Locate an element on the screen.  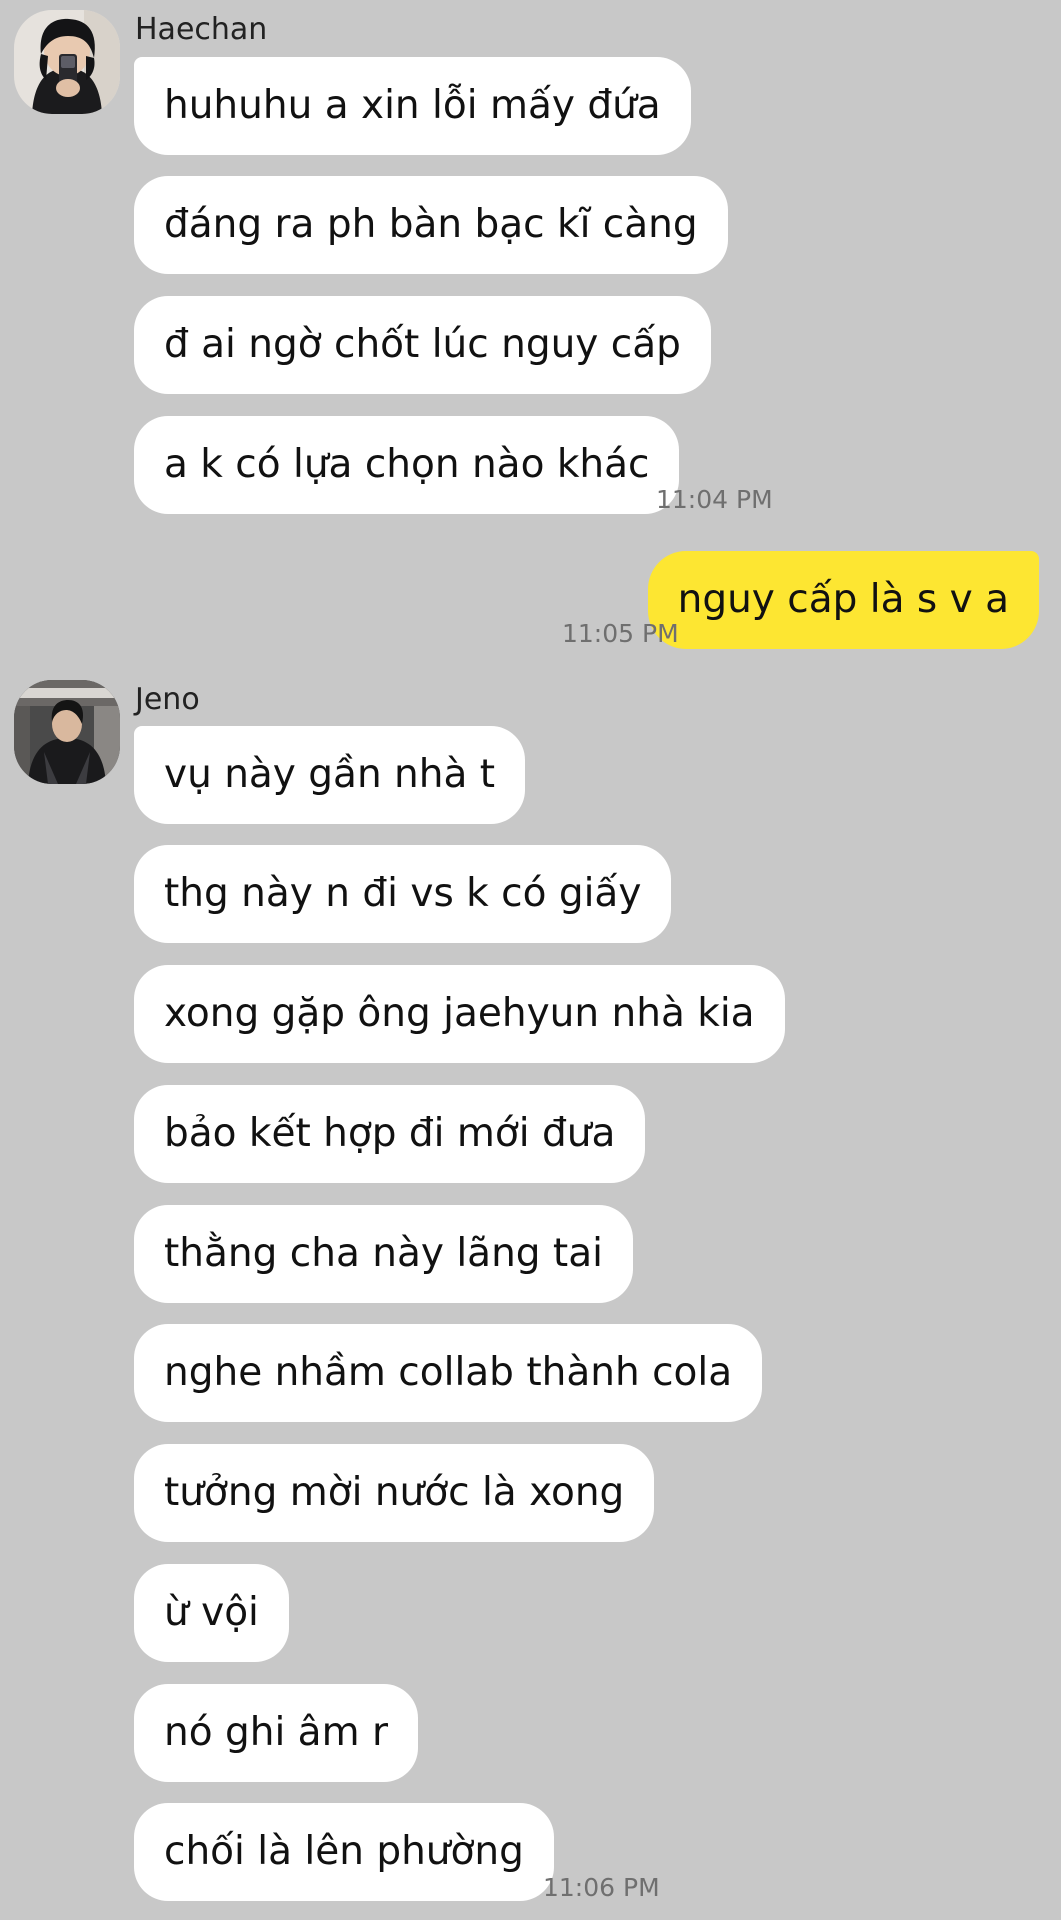
message-bubble: nó ghi âm r is located at coordinates (276, 1733).